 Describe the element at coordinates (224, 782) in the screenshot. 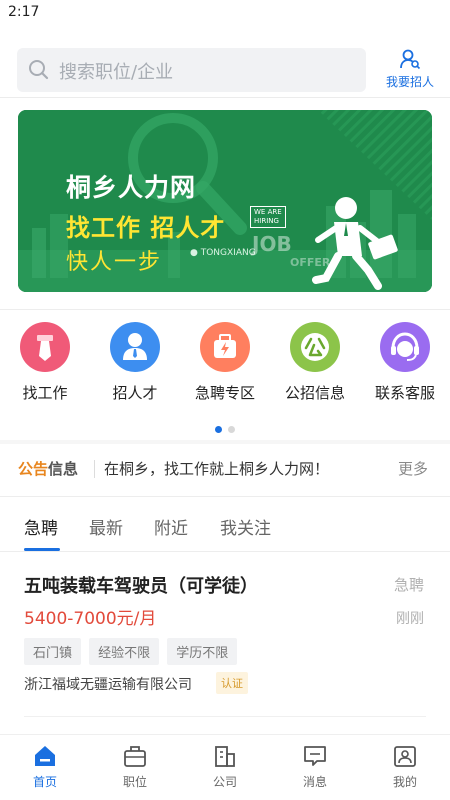

I see `tabbar-label: 公司` at that location.